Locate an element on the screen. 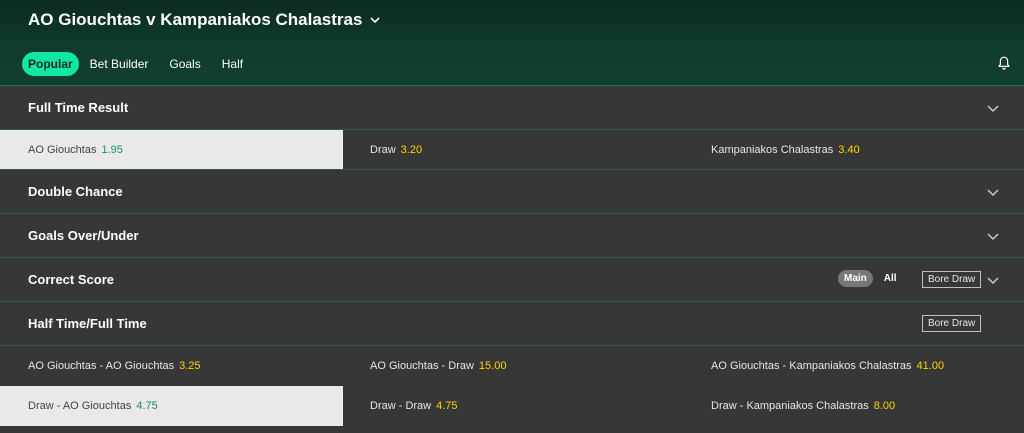 This screenshot has width=1024, height=433. odds-selection: Draw - Kampaniakos Chalastras 8.00 is located at coordinates (854, 406).